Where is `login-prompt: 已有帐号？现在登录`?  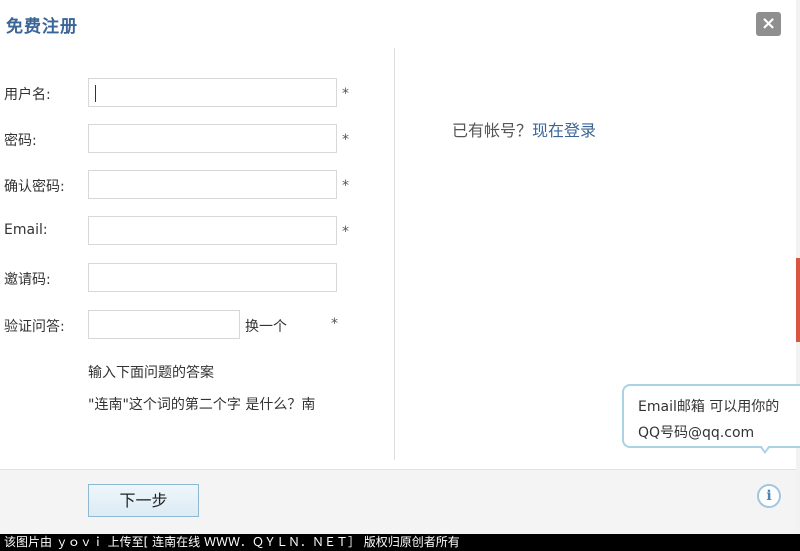 login-prompt: 已有帐号？现在登录 is located at coordinates (524, 129).